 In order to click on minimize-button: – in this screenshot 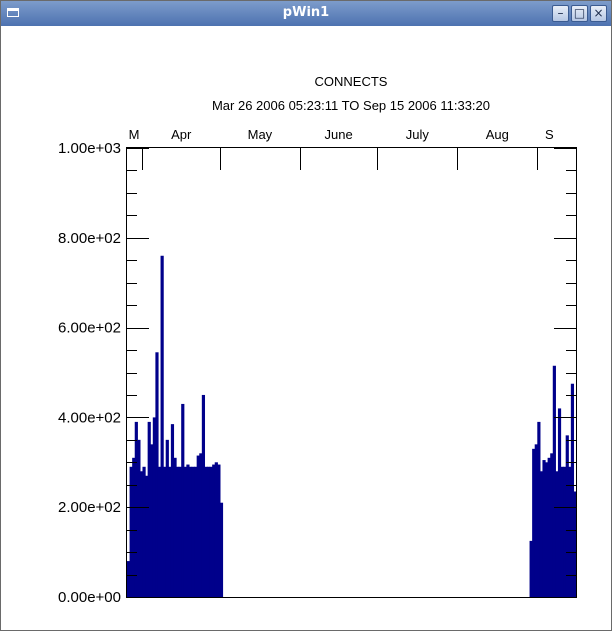, I will do `click(560, 13)`.